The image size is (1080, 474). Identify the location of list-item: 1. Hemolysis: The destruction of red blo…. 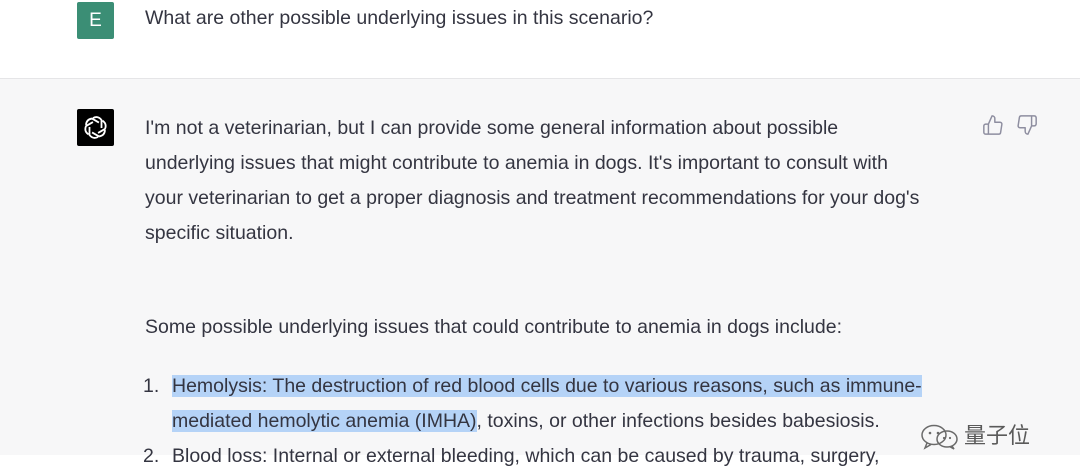
(574, 404).